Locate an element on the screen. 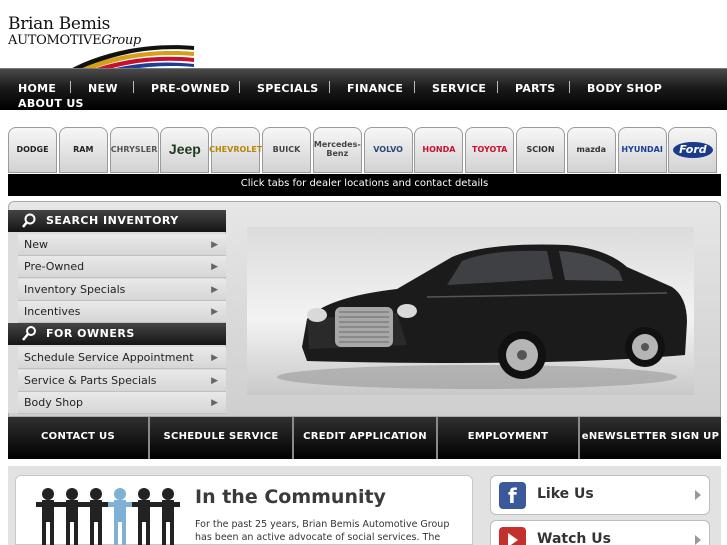 The height and width of the screenshot is (545, 727). community-people-icon is located at coordinates (108, 516).